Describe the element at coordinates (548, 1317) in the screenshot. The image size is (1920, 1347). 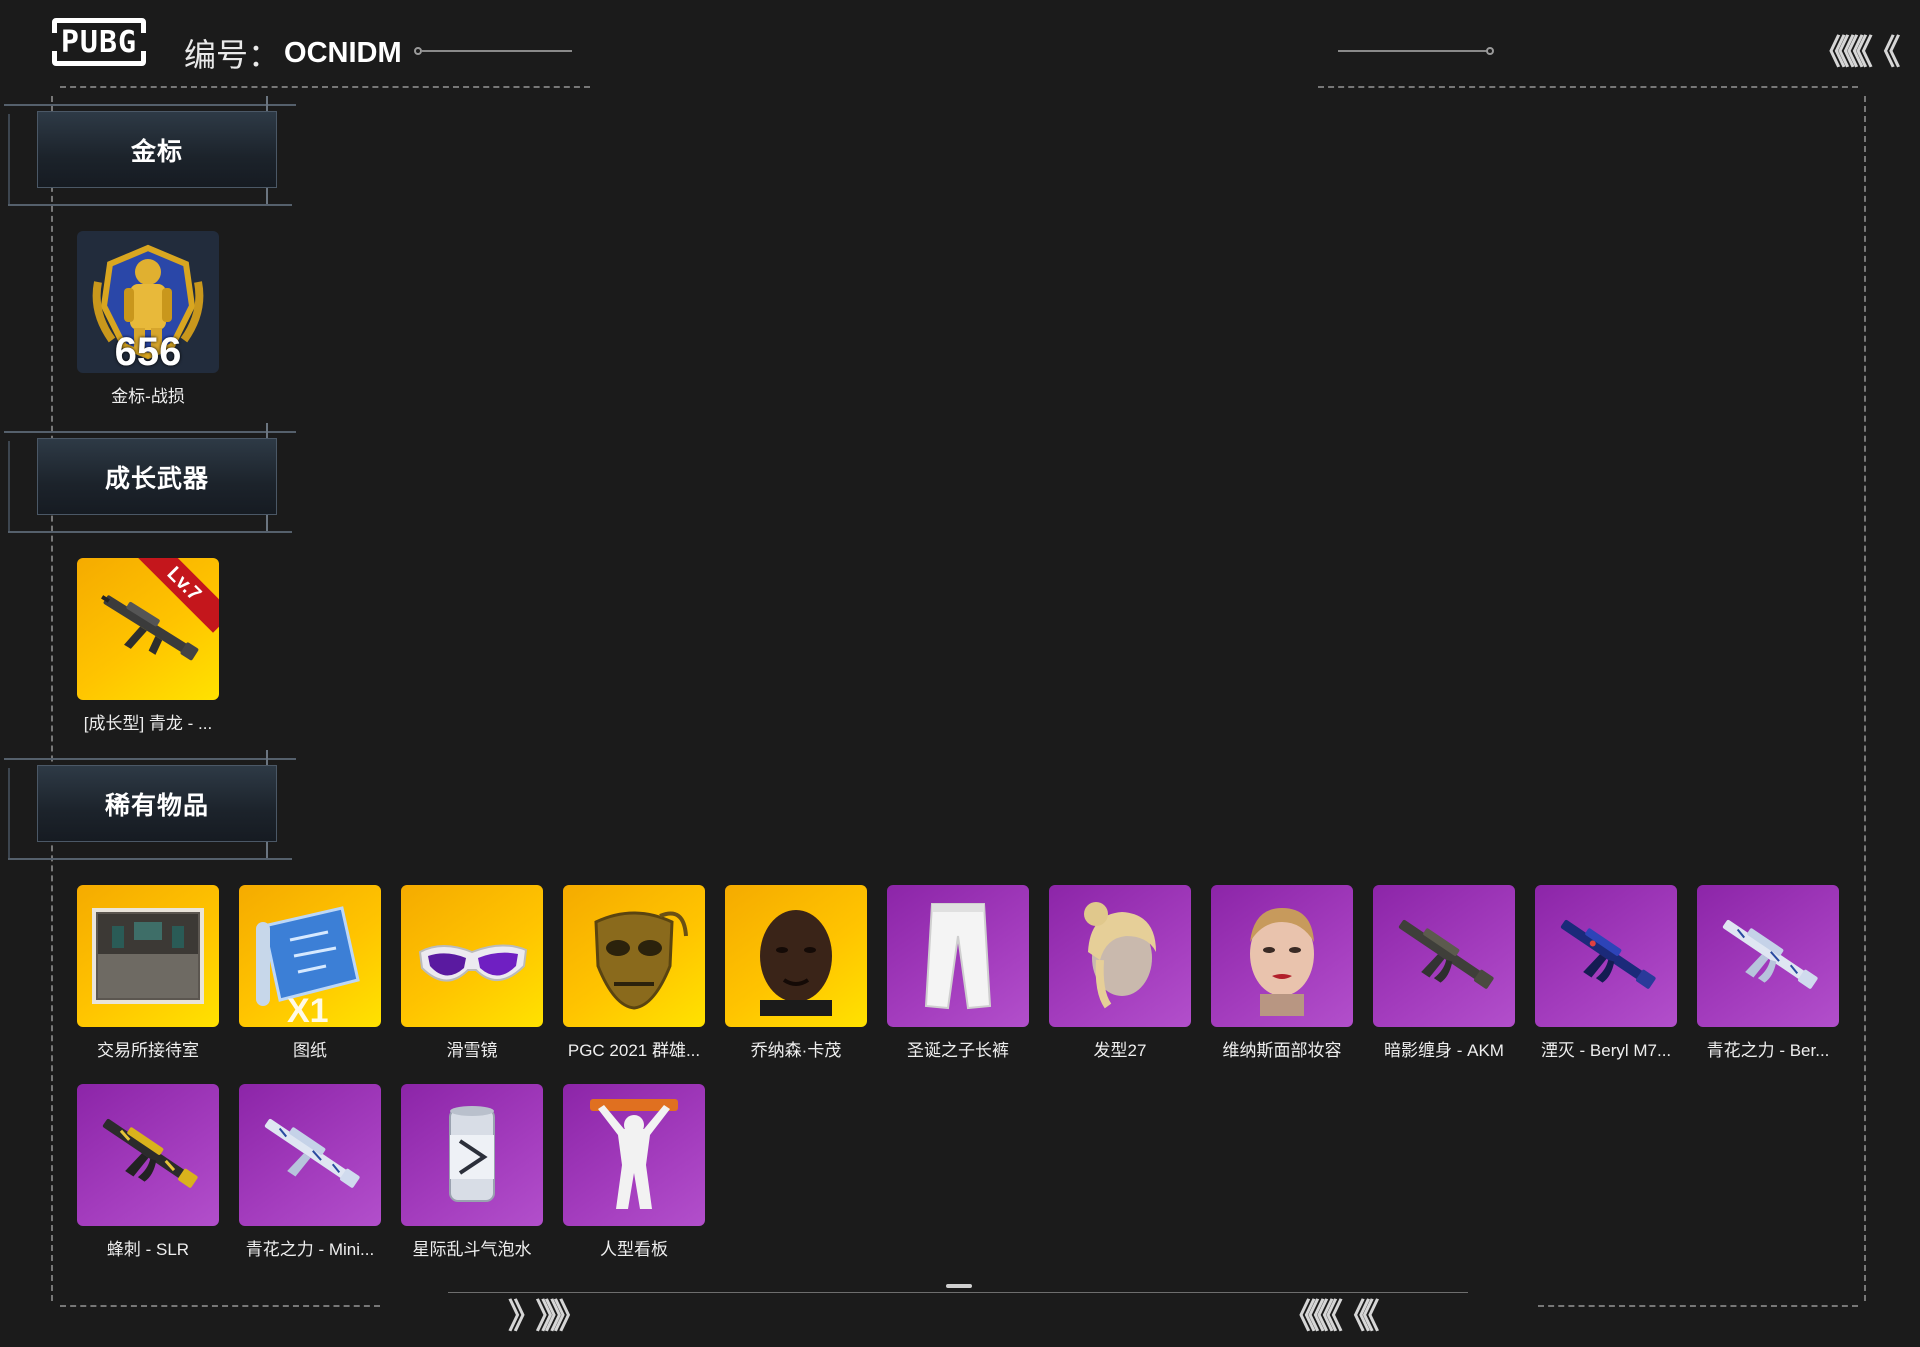
I see `chevrons-bottom-left: 》 》》》` at that location.